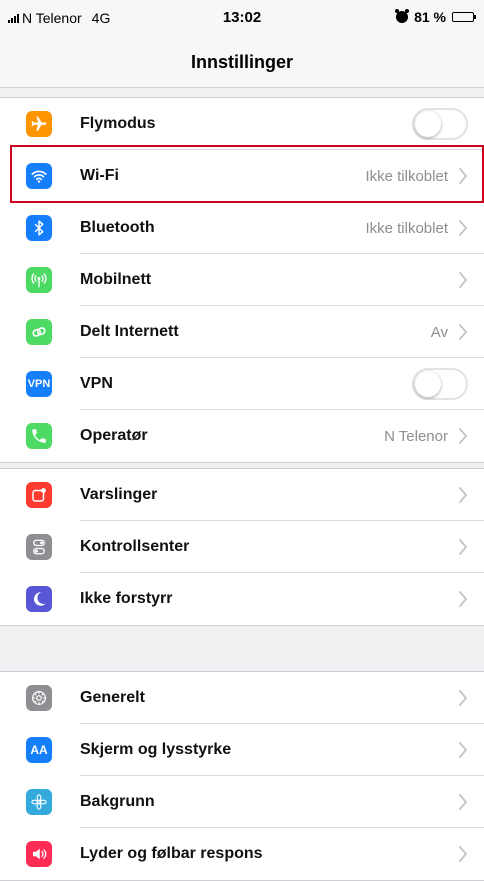  I want to click on battery-icon, so click(464, 17).